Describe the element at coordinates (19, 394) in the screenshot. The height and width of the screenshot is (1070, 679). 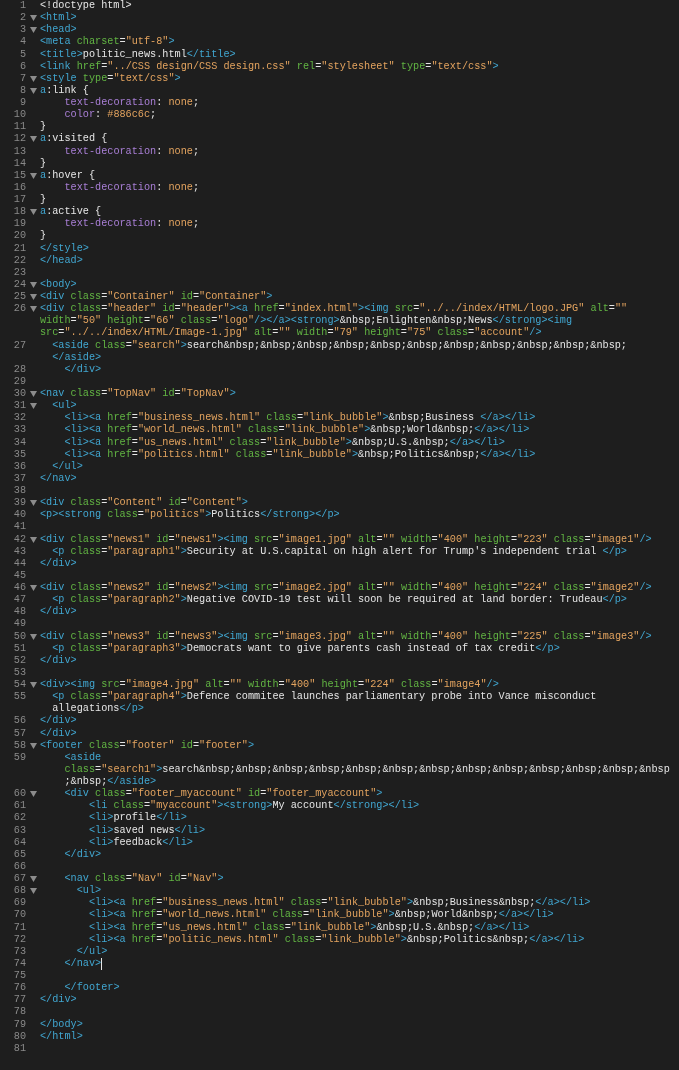
I see `line-number: 30` at that location.